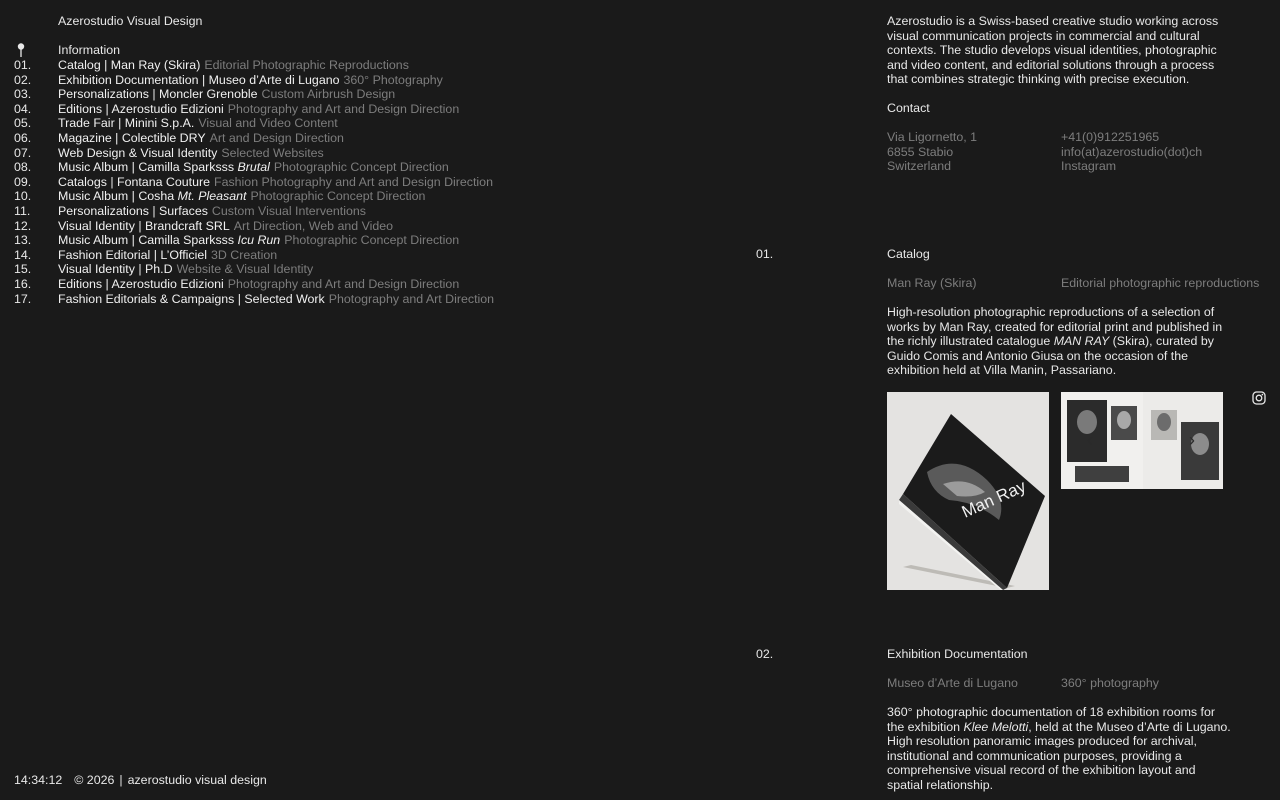  I want to click on project-number: 14., so click(23, 254).